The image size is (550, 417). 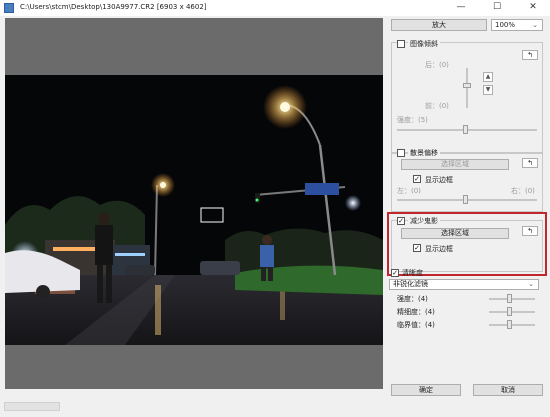 What do you see at coordinates (401, 44) in the screenshot?
I see `image-tilt-checkbox` at bounding box center [401, 44].